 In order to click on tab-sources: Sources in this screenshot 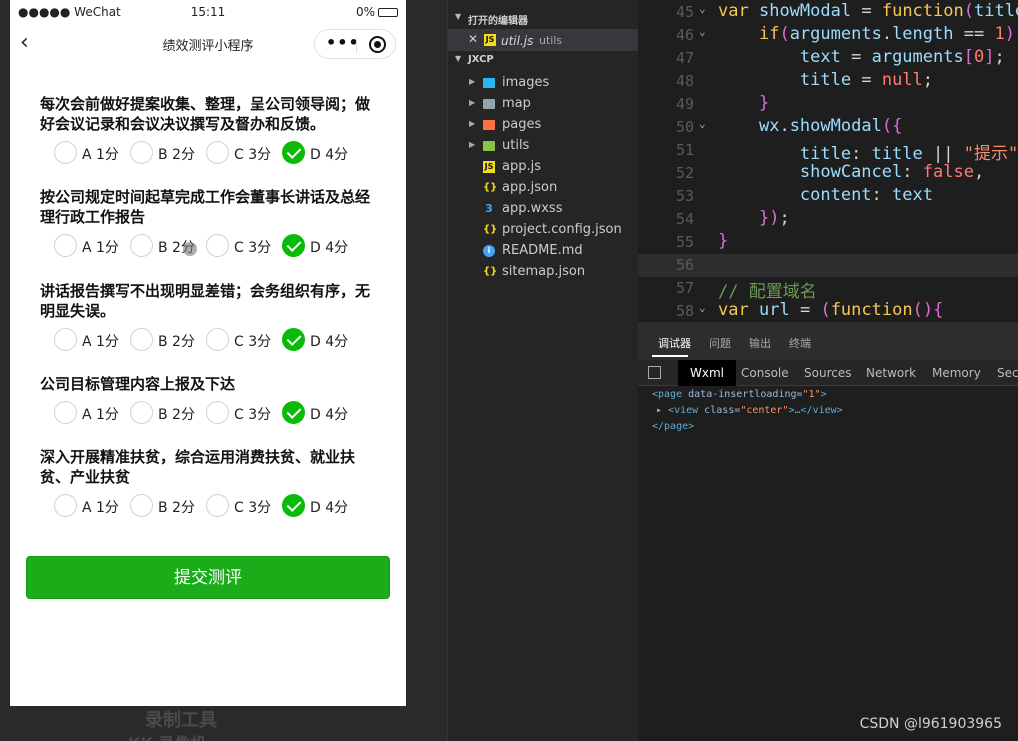, I will do `click(827, 373)`.